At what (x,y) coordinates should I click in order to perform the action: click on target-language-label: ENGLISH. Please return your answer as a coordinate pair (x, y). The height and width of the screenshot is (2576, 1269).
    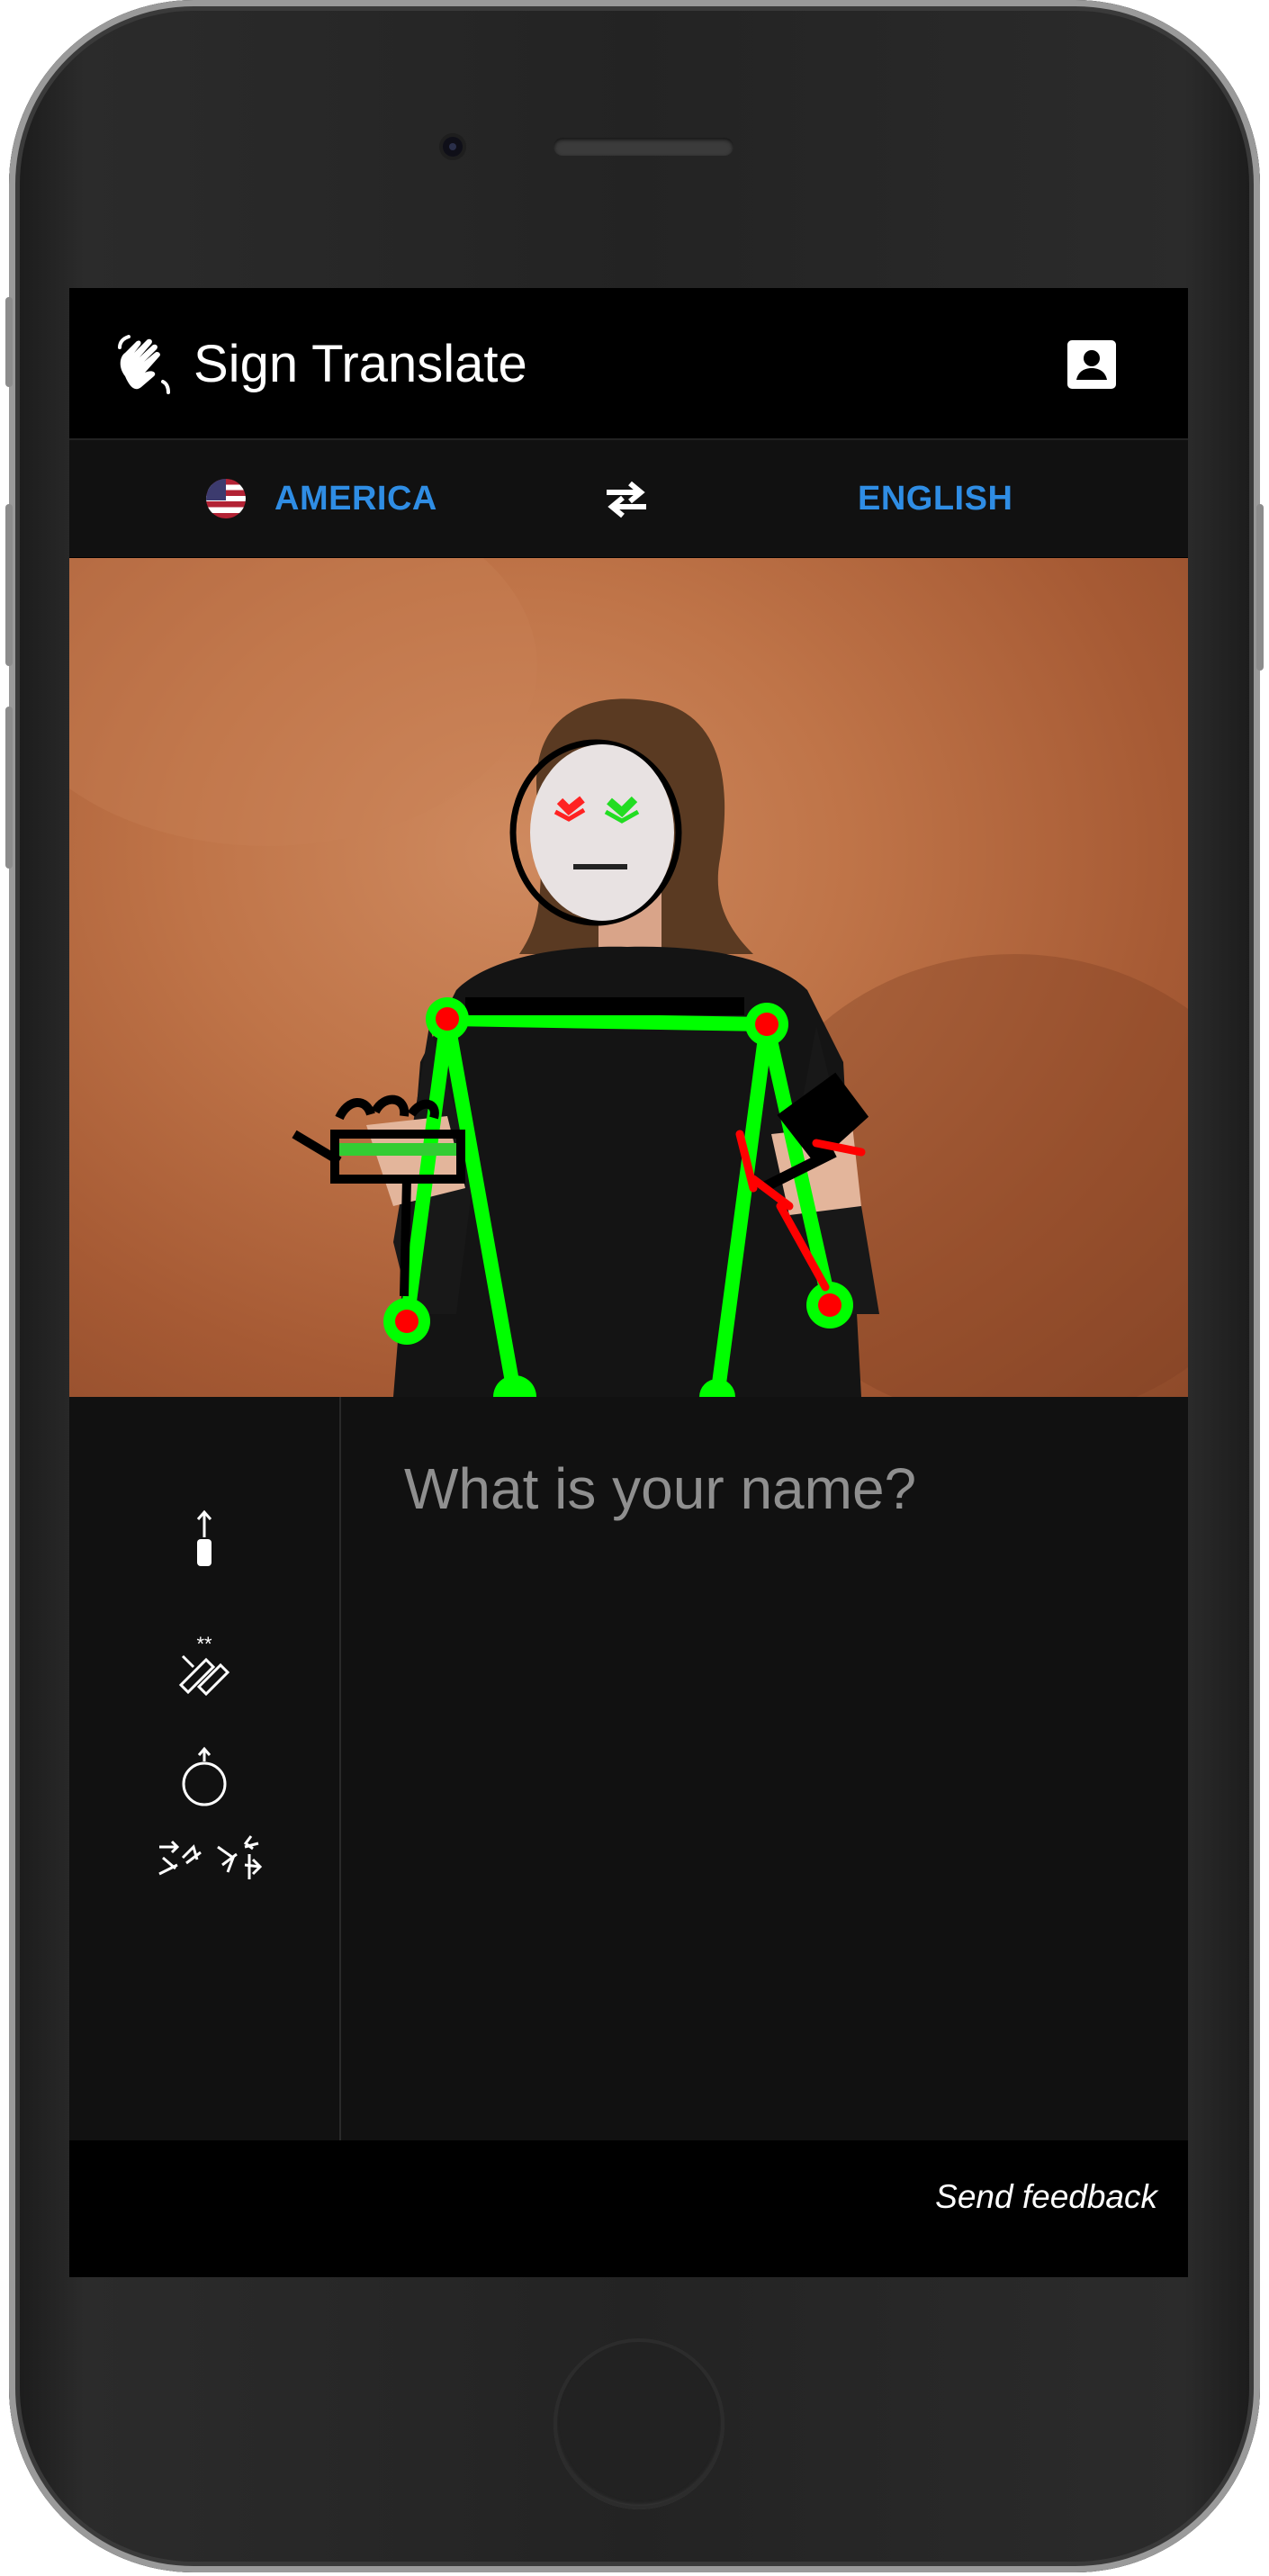
    Looking at the image, I should click on (936, 498).